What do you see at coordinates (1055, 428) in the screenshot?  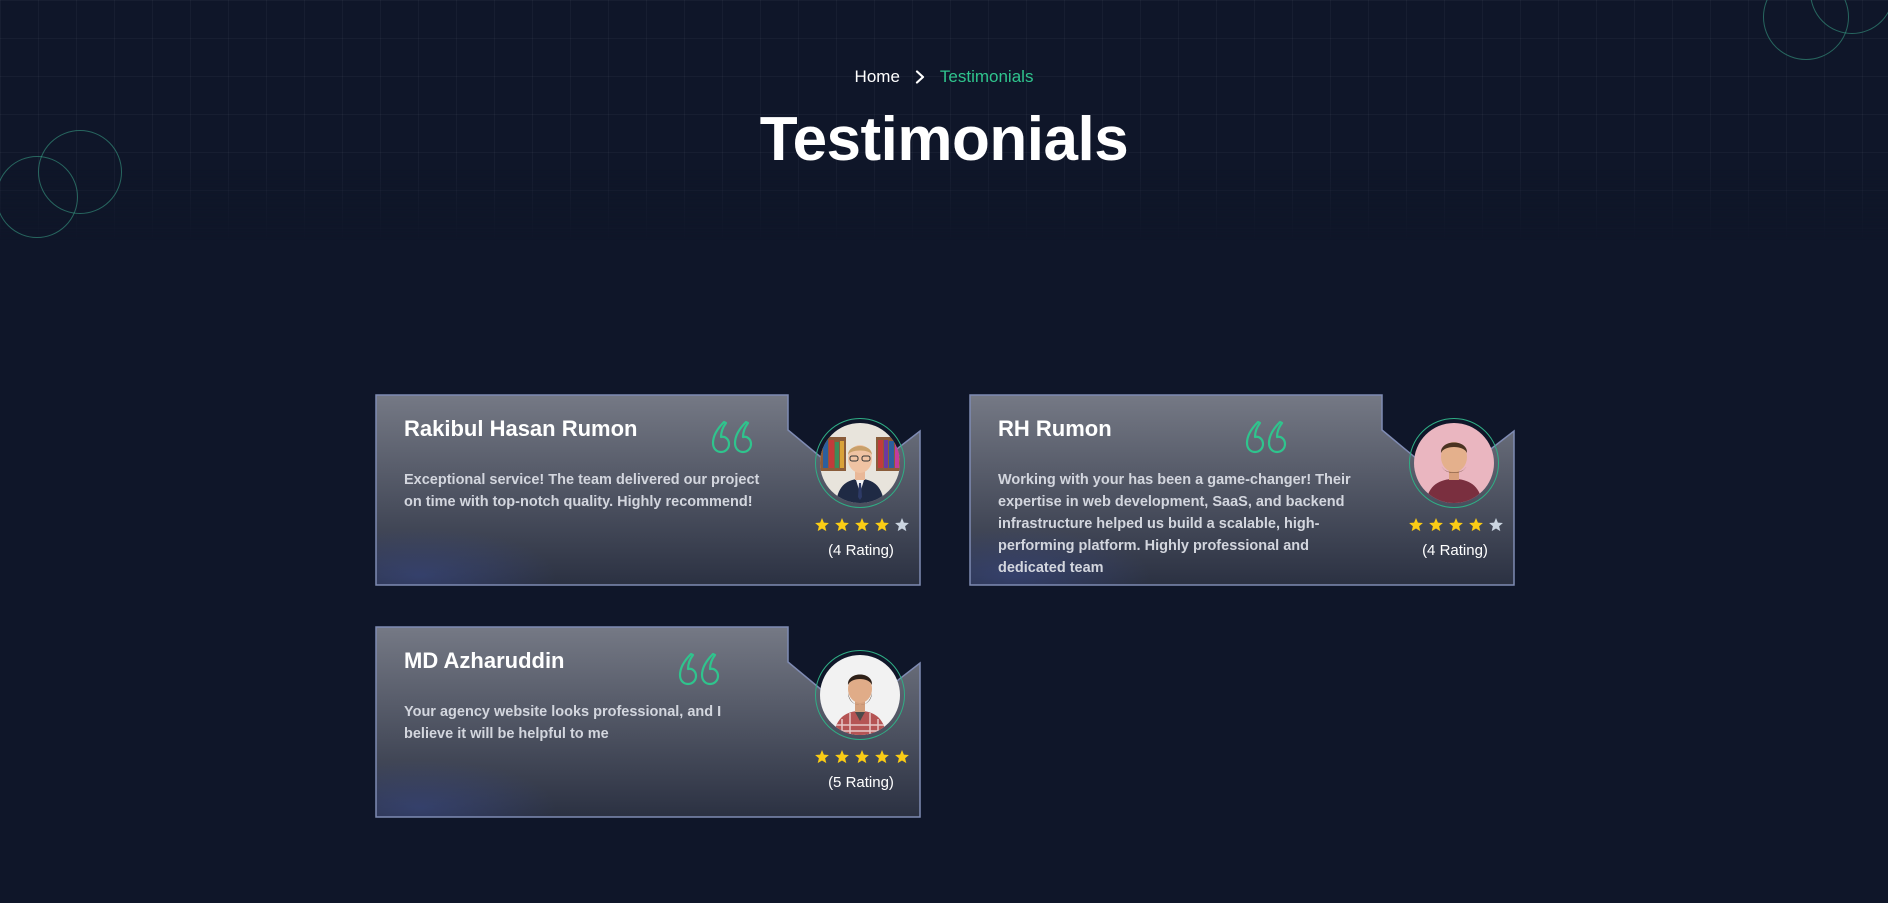 I see `reviewer-name: RH Rumon` at bounding box center [1055, 428].